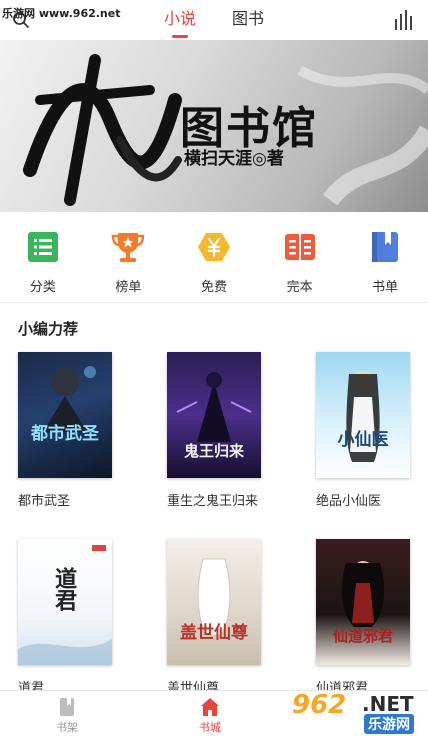  What do you see at coordinates (214, 415) in the screenshot?
I see `book-cover: 鬼王归来` at bounding box center [214, 415].